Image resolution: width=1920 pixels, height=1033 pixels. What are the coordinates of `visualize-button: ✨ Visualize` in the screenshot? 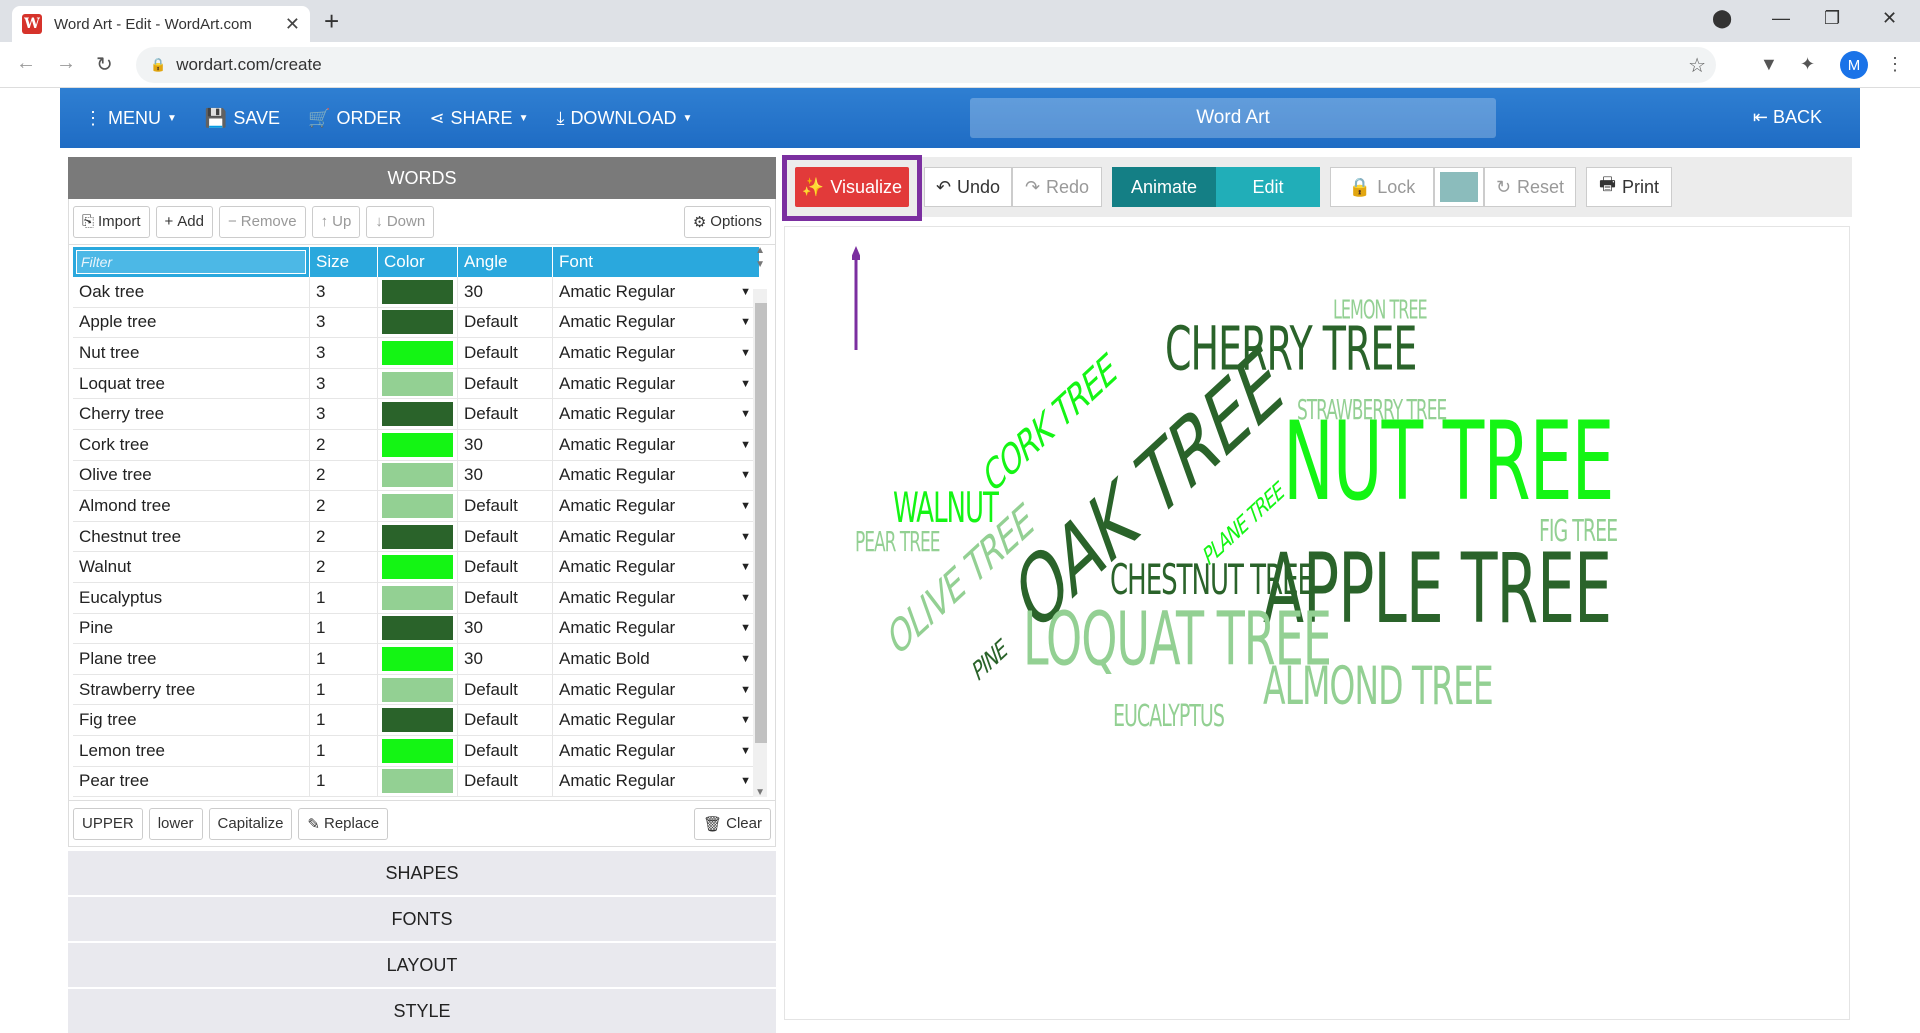 It's located at (852, 187).